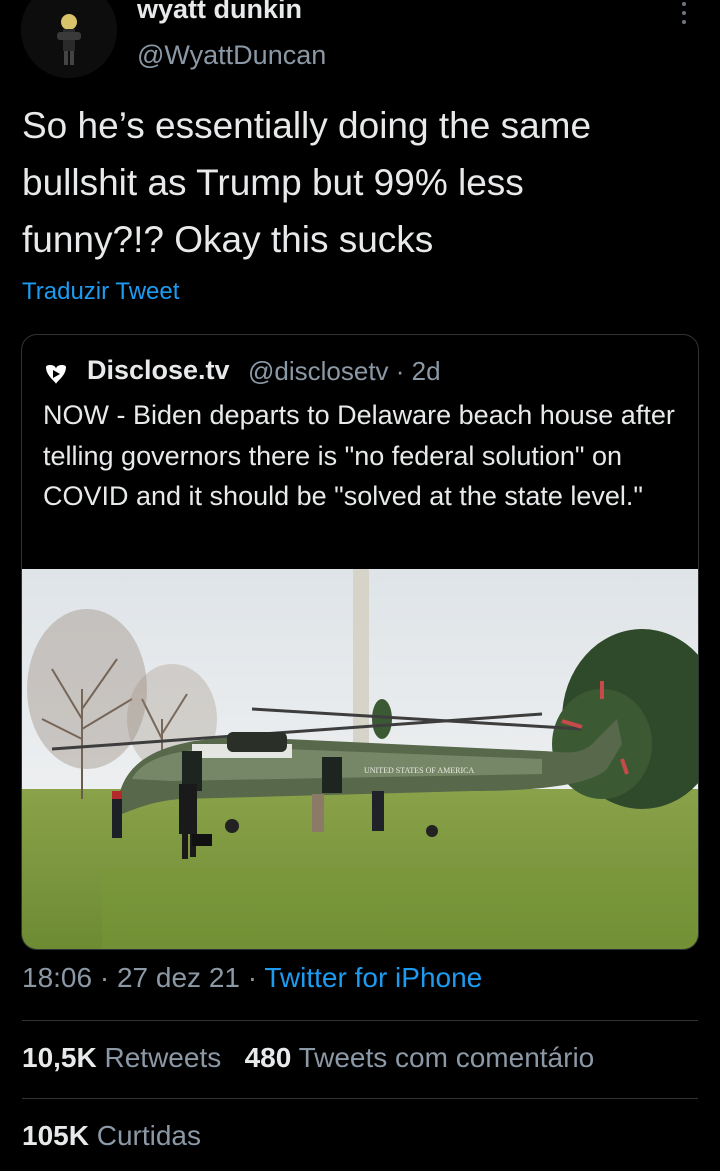 This screenshot has width=720, height=1171. Describe the element at coordinates (56, 374) in the screenshot. I see `disclosetv-logo-icon` at that location.